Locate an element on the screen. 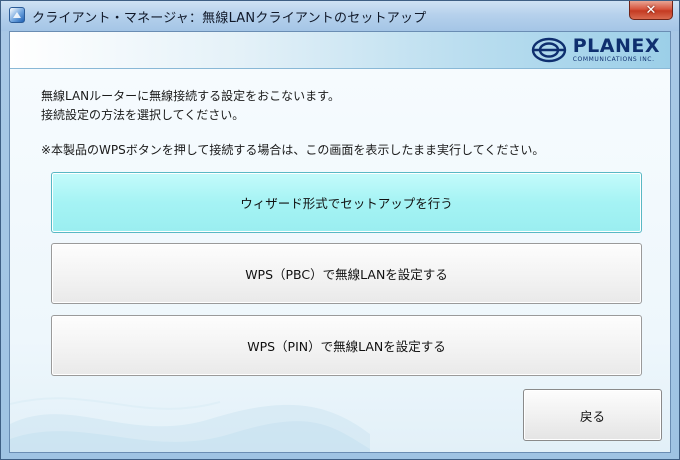  back-button: 戻る is located at coordinates (592, 415).